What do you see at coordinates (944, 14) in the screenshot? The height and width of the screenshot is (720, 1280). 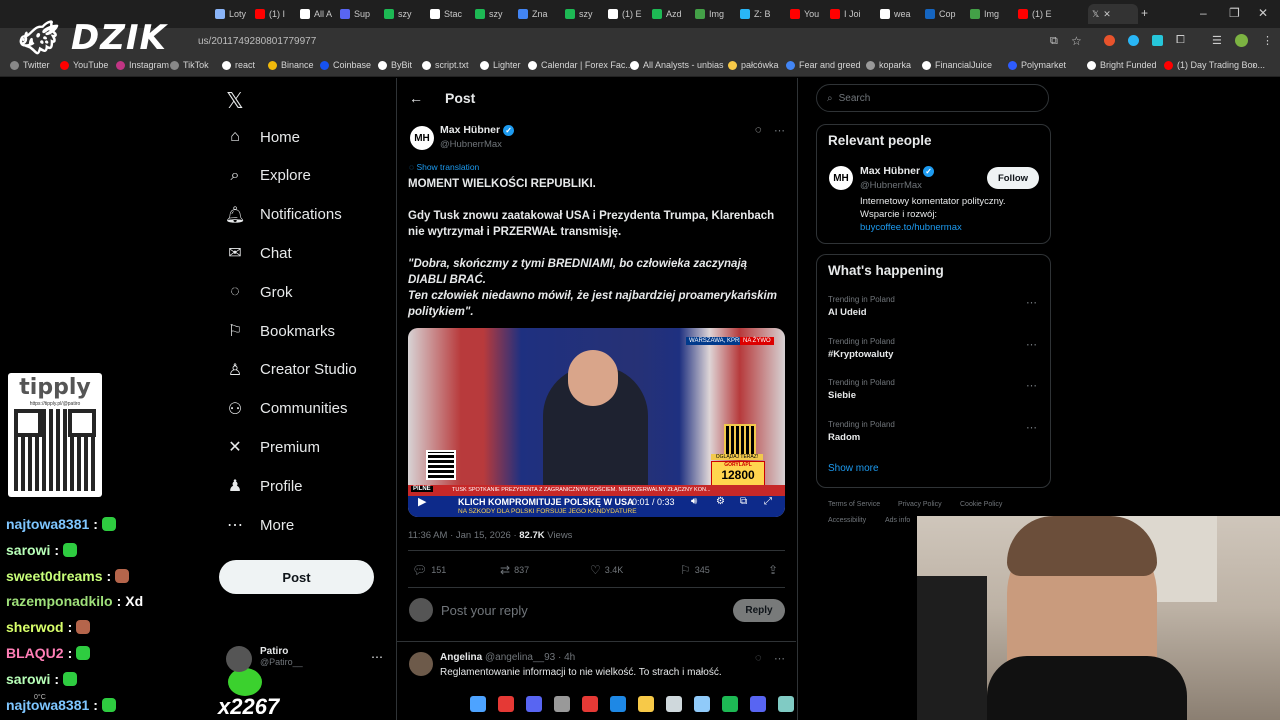 I see `browser-tab: Cop` at bounding box center [944, 14].